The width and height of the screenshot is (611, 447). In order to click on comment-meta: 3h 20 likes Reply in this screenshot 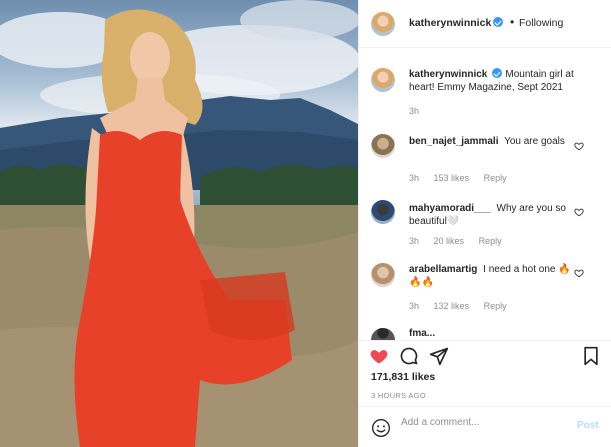, I will do `click(461, 241)`.